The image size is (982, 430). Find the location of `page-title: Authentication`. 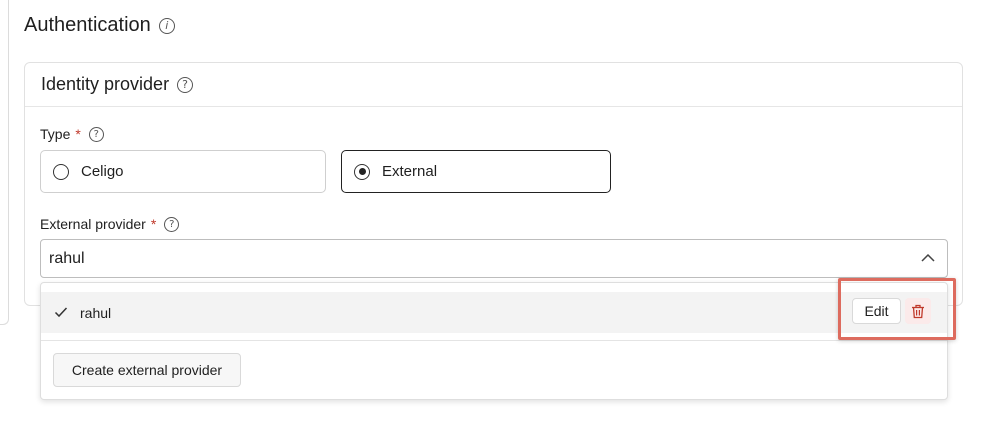

page-title: Authentication is located at coordinates (87, 25).